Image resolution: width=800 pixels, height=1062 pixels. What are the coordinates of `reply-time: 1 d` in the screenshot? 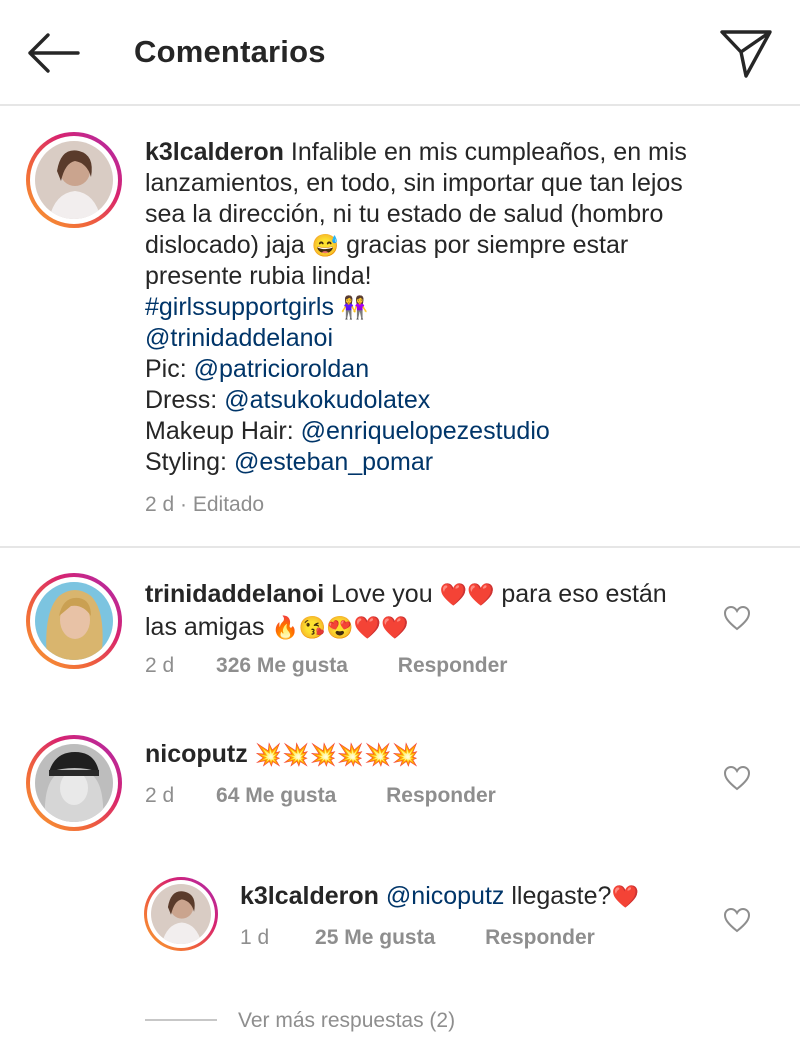 It's located at (255, 937).